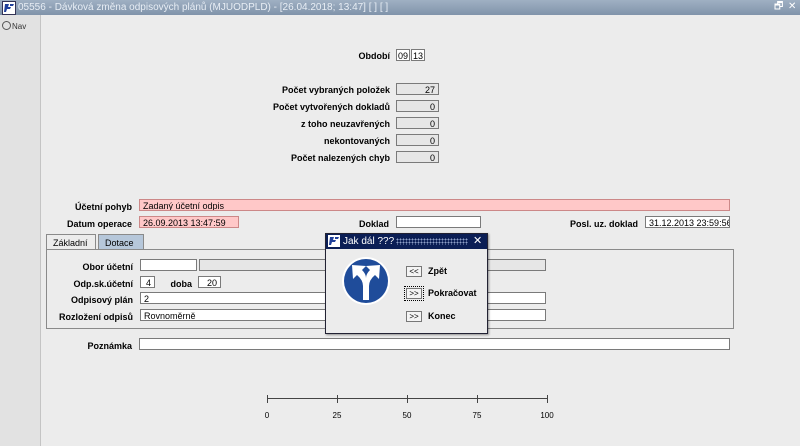  Describe the element at coordinates (181, 284) in the screenshot. I see `doba-label: doba` at that location.